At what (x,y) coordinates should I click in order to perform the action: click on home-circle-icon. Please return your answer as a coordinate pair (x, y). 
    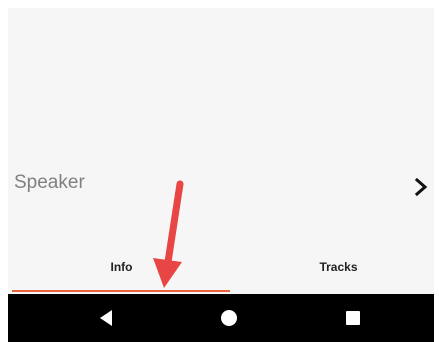
    Looking at the image, I should click on (229, 318).